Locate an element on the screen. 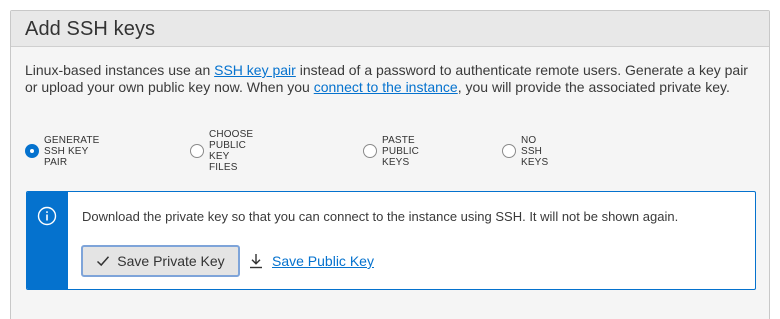  radio-generate-ssh-key-pair: GENERATE SSH KEY PAIR is located at coordinates (62, 151).